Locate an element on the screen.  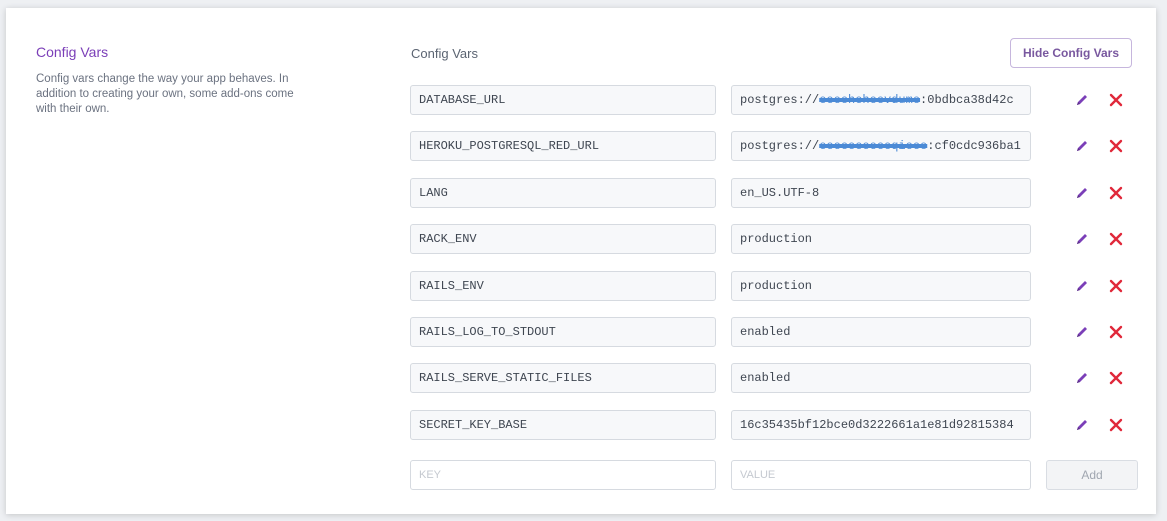
config-var-key: RACK_ENV is located at coordinates (563, 239).